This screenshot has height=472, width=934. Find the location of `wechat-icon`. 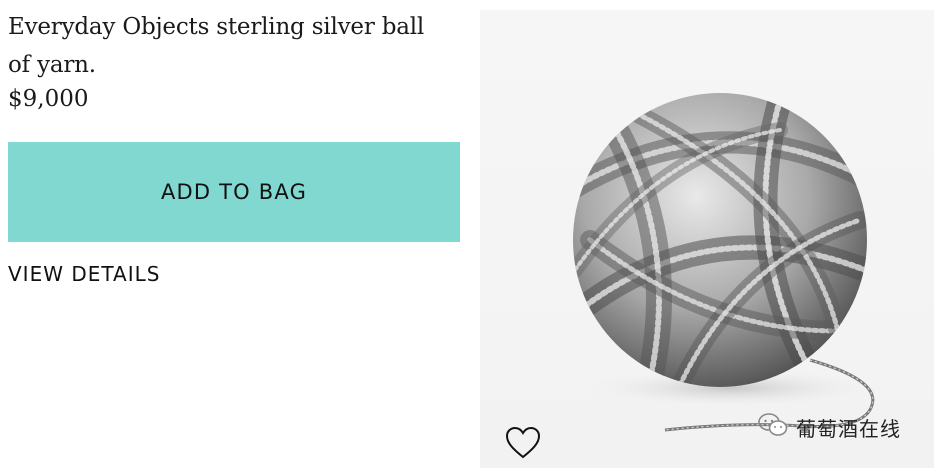

wechat-icon is located at coordinates (773, 427).